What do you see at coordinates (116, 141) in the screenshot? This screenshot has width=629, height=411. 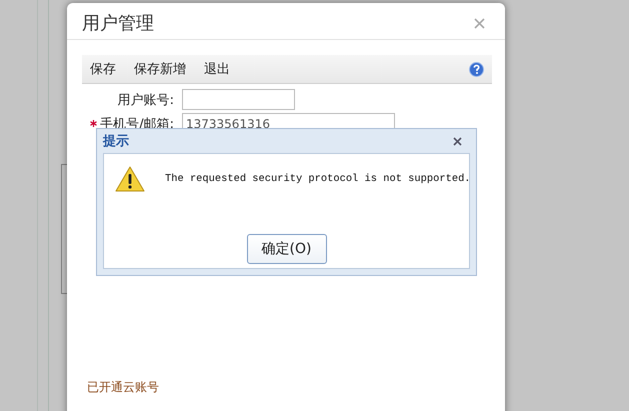 I see `alert-title: 提示` at bounding box center [116, 141].